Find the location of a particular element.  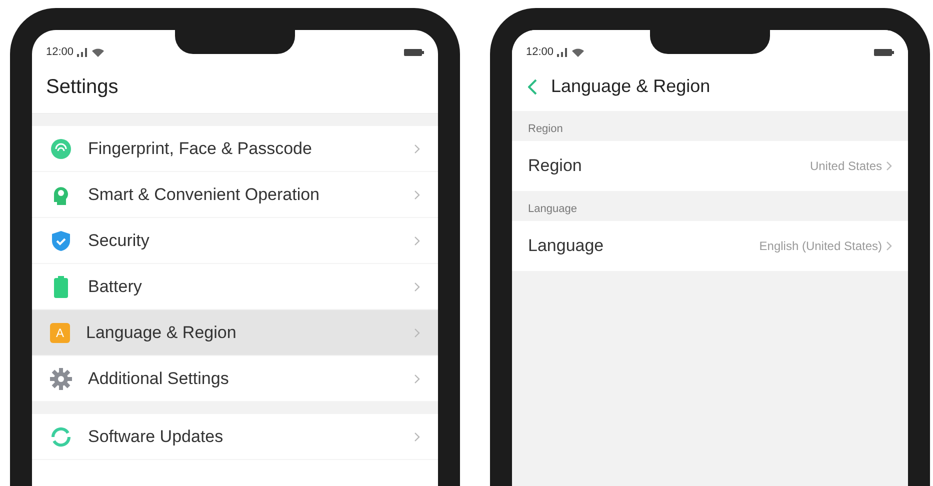

settings-row: Language English (United States) is located at coordinates (710, 246).